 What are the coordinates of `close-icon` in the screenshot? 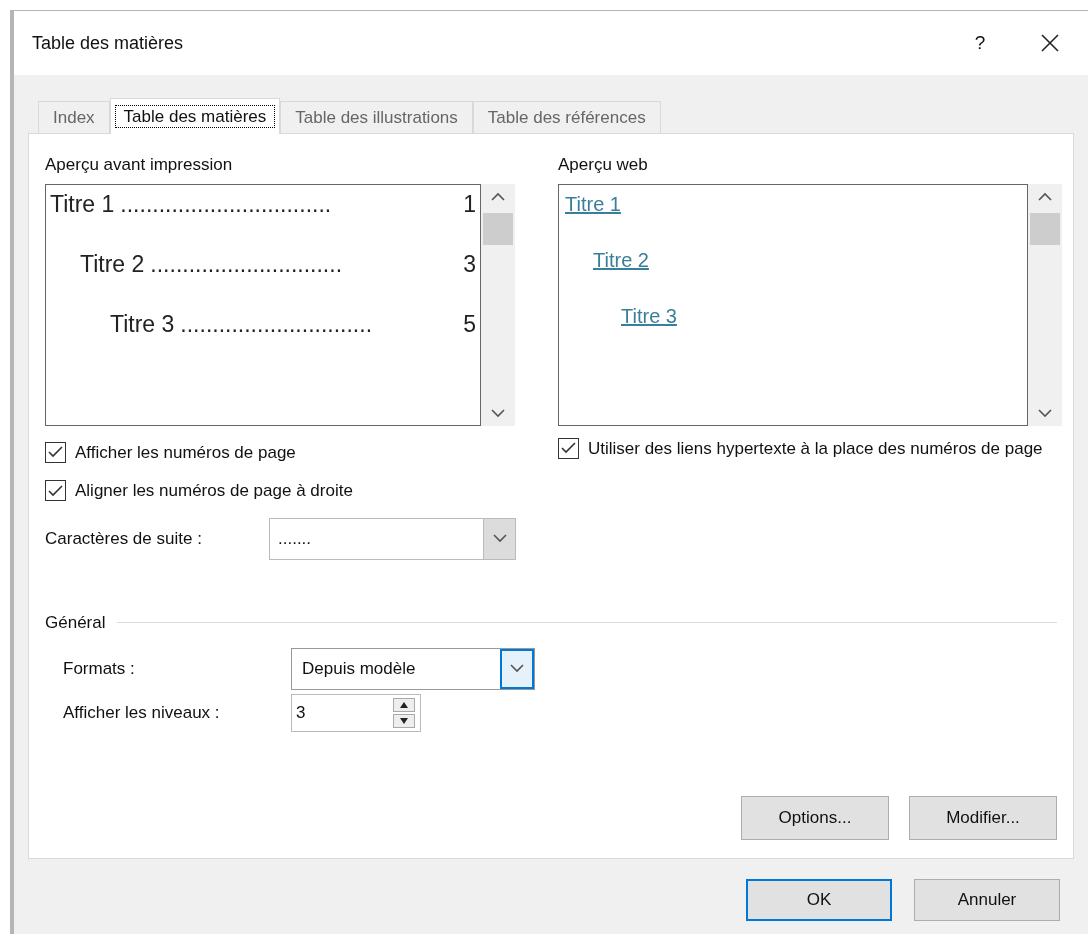 It's located at (1050, 43).